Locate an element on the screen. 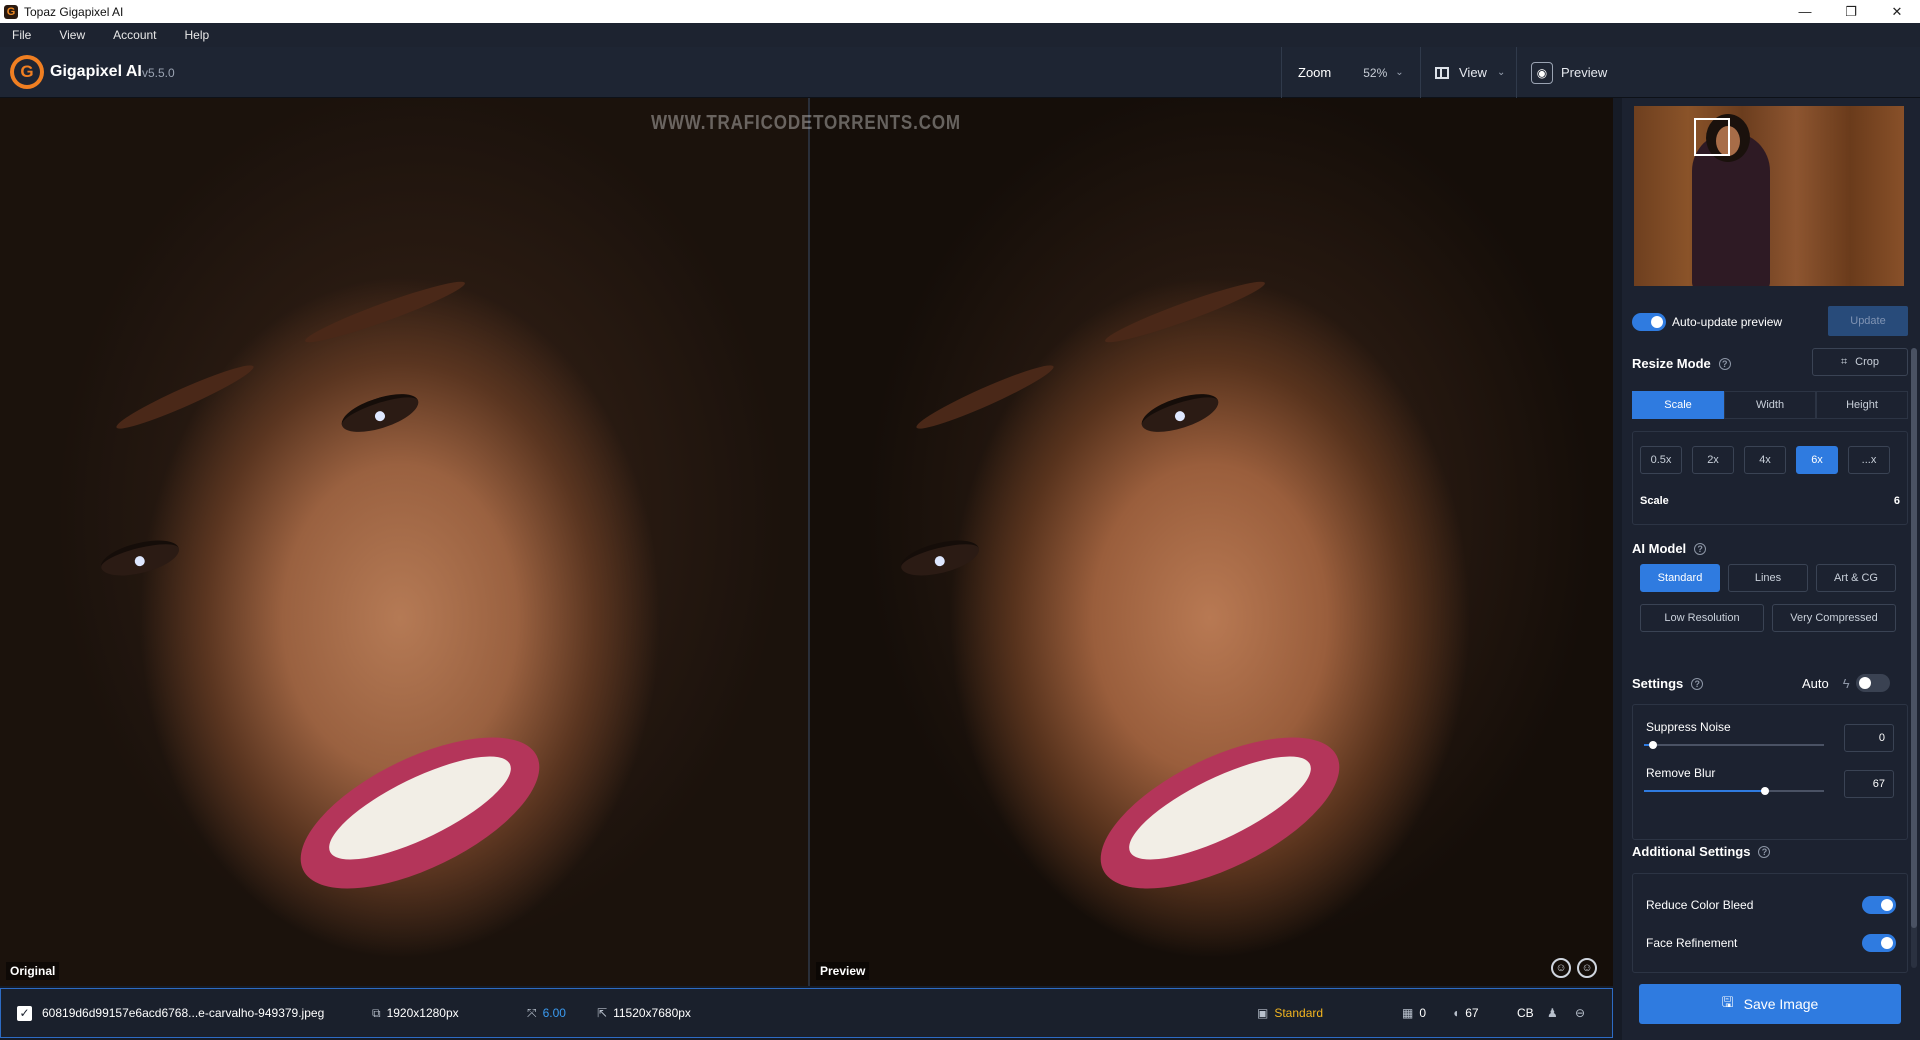  face-refinement-toggle is located at coordinates (1879, 943).